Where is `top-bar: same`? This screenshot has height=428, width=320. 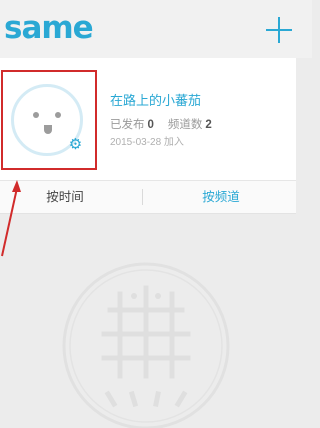
top-bar: same is located at coordinates (156, 29).